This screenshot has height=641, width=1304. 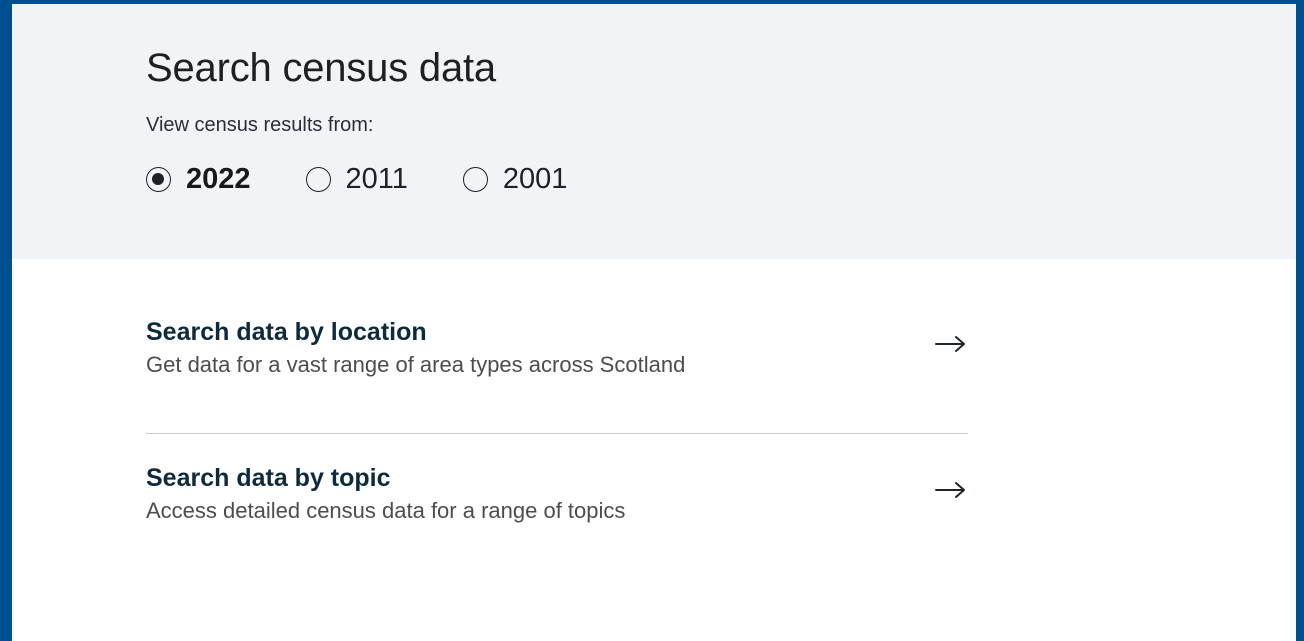 I want to click on radio-option-2011: 2011, so click(x=356, y=179).